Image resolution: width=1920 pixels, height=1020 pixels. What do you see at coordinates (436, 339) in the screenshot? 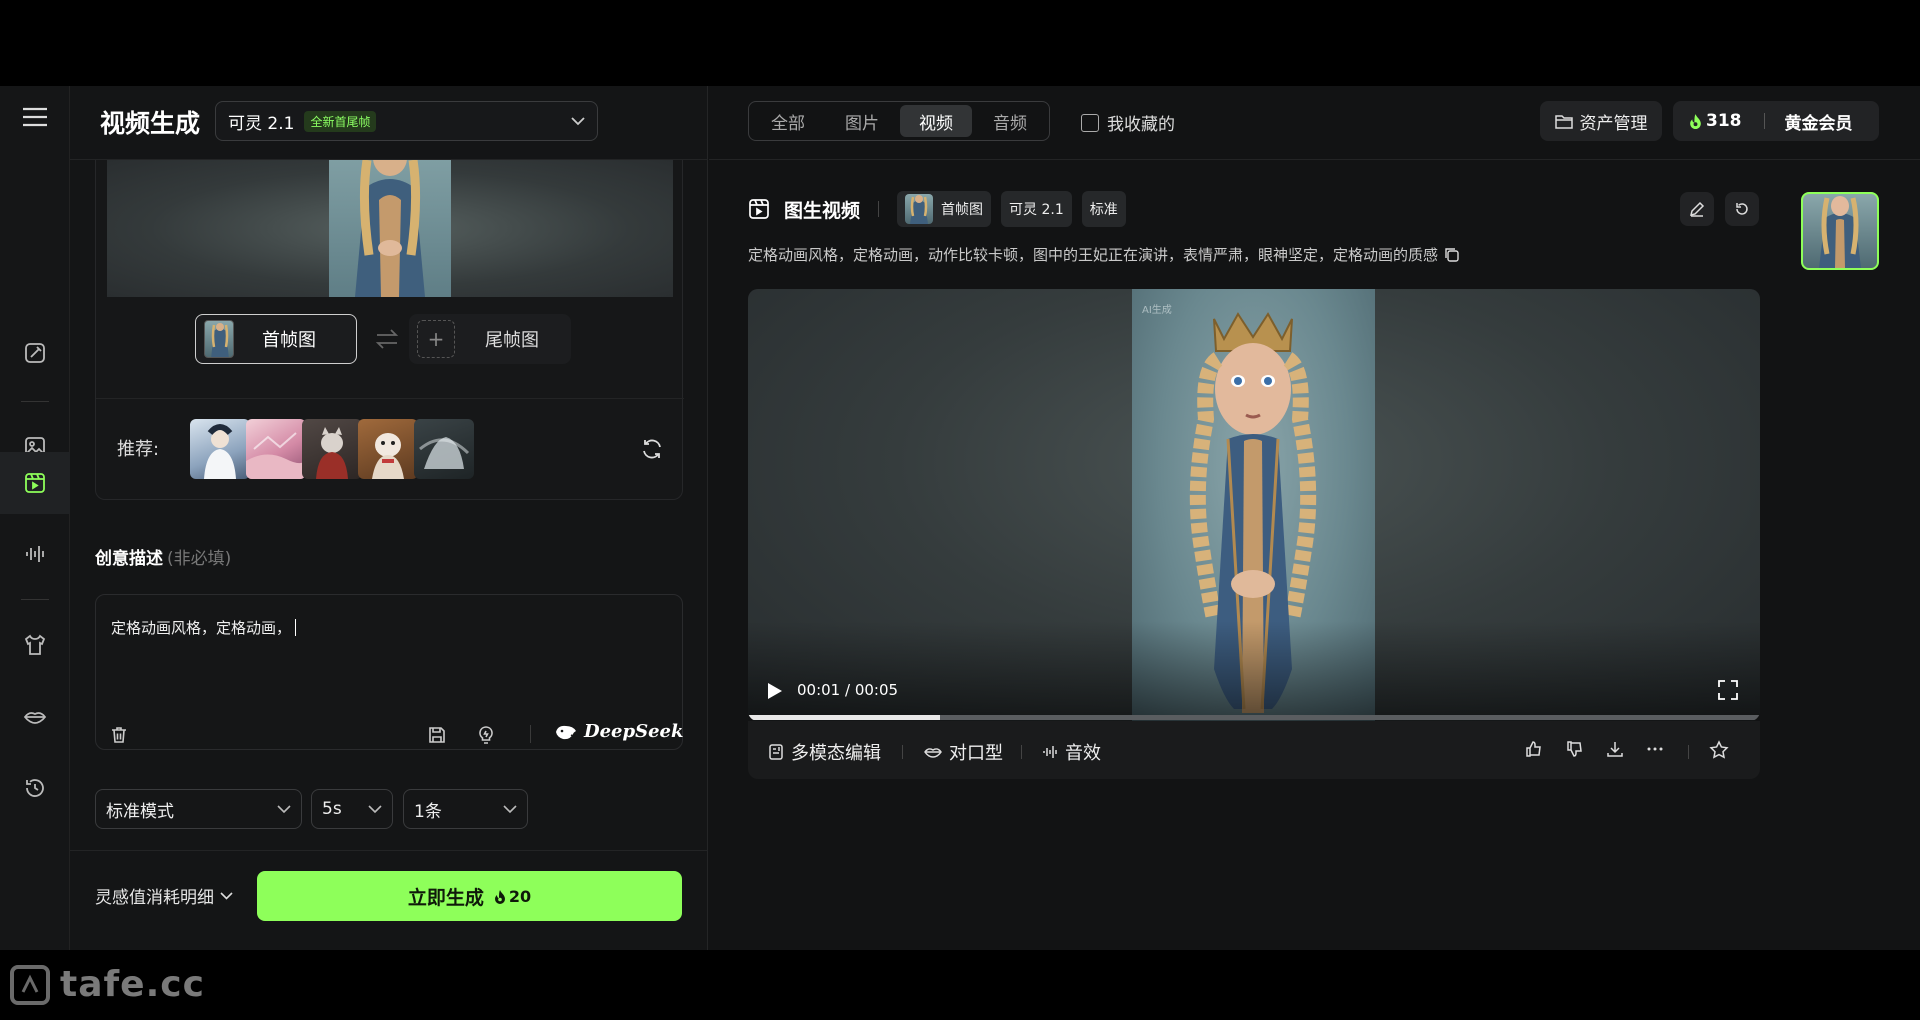
I see `plus-icon: +` at bounding box center [436, 339].